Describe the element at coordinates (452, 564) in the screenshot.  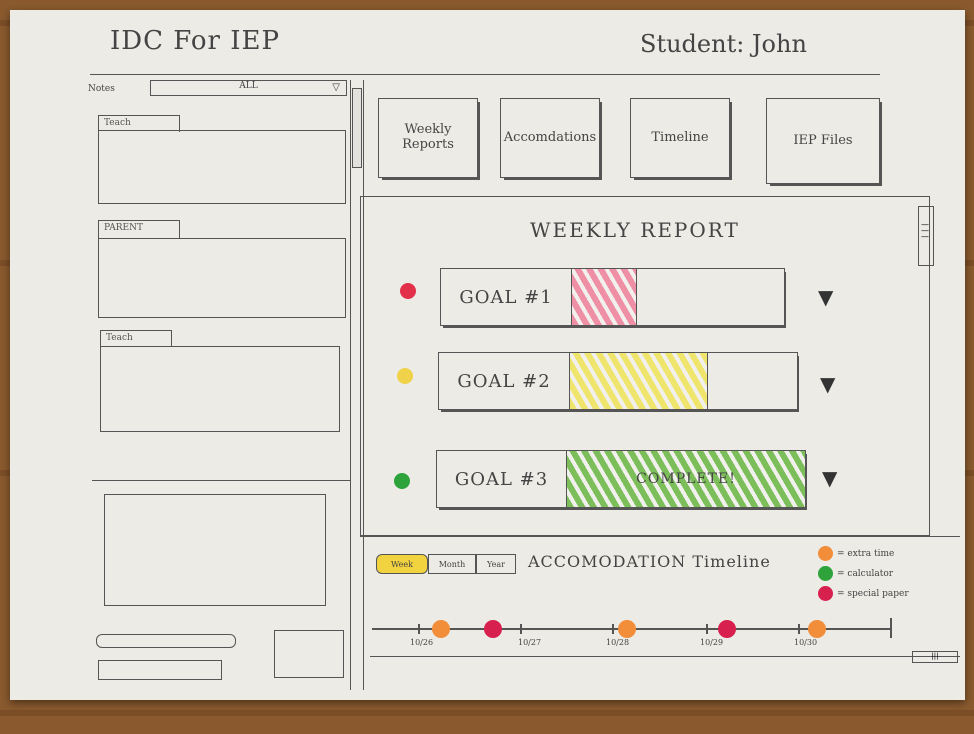
I see `range-month-button: Month` at that location.